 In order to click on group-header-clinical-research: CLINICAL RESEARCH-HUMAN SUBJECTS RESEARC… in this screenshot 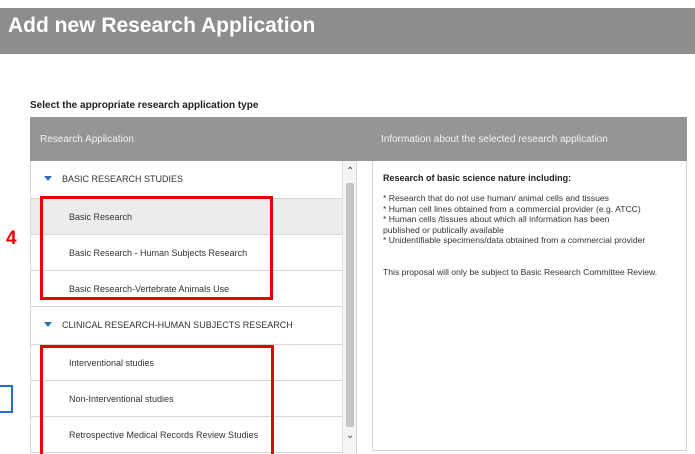, I will do `click(186, 326)`.